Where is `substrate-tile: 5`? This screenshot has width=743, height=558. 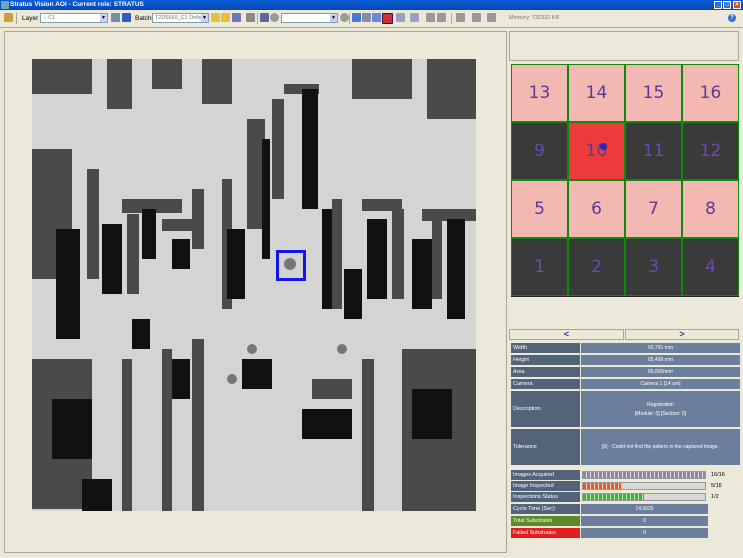
substrate-tile: 5 is located at coordinates (539, 209).